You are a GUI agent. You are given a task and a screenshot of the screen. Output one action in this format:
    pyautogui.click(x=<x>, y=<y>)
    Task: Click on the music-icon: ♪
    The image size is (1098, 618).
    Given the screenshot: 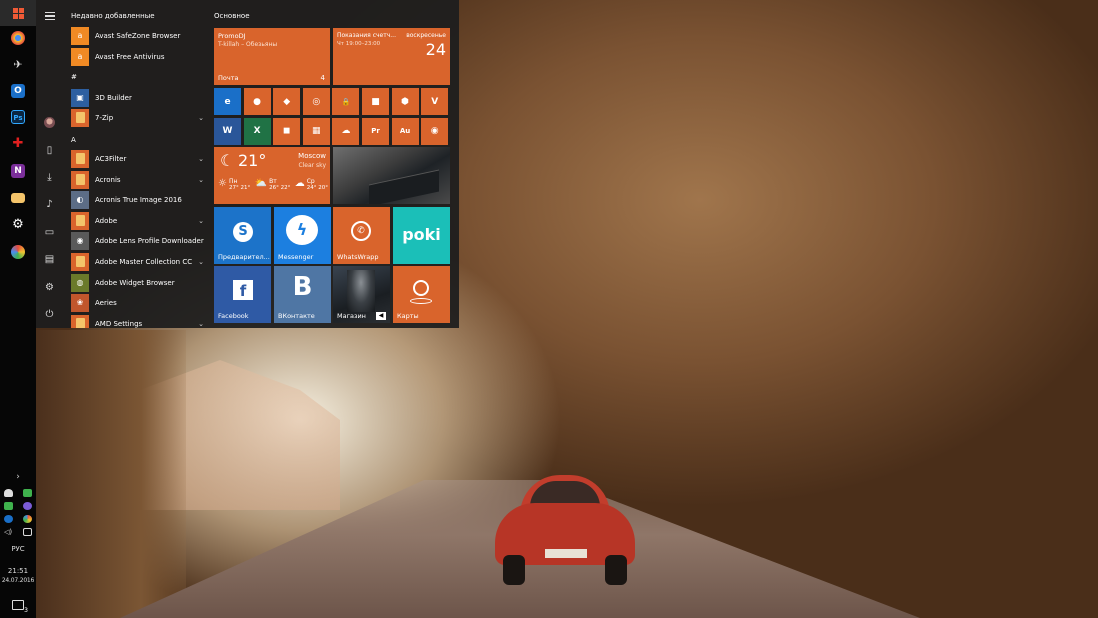 What is the action you would take?
    pyautogui.click(x=49, y=204)
    